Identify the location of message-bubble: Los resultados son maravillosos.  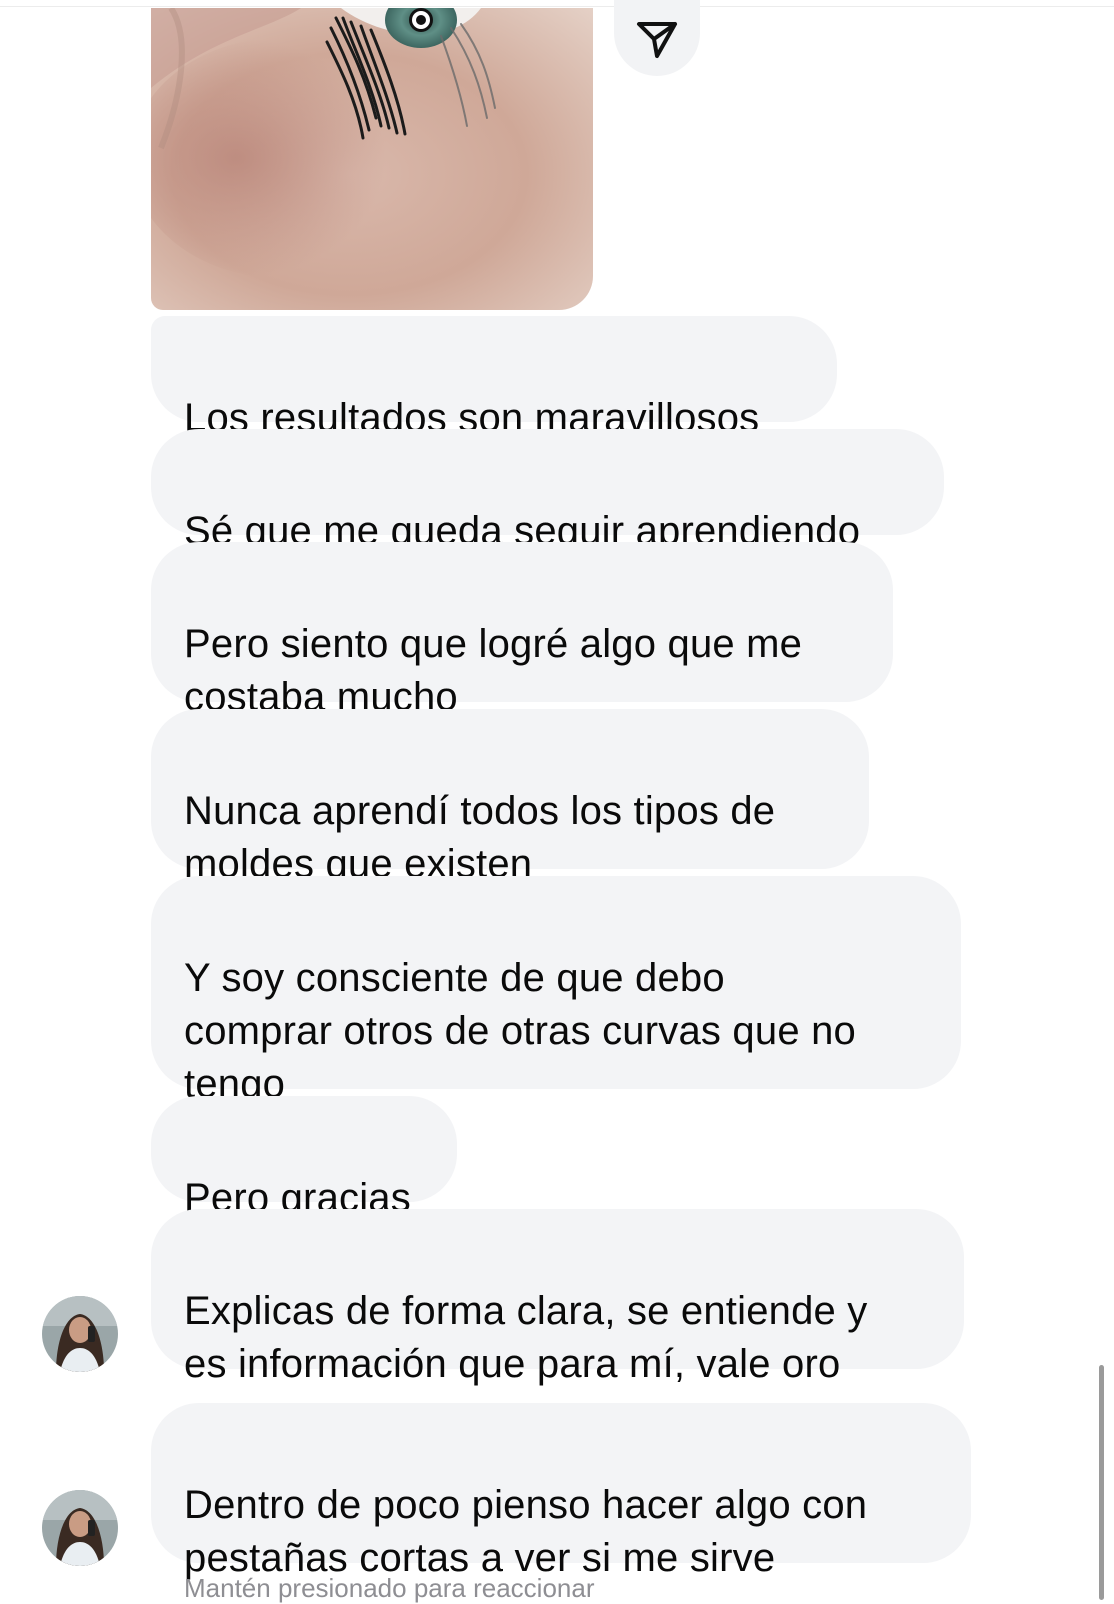
(494, 378).